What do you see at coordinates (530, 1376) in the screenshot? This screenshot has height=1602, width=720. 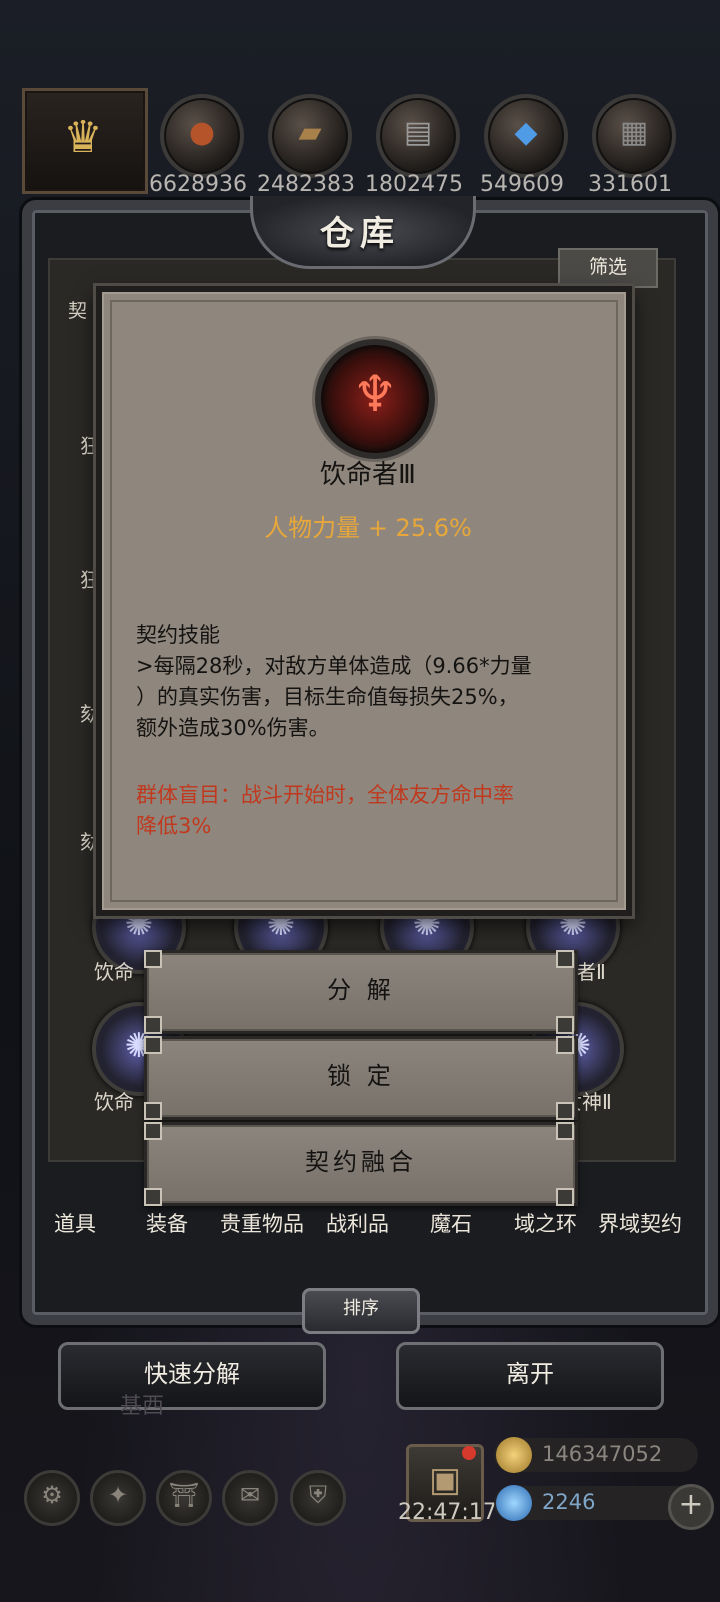 I see `leave-button: 离开` at bounding box center [530, 1376].